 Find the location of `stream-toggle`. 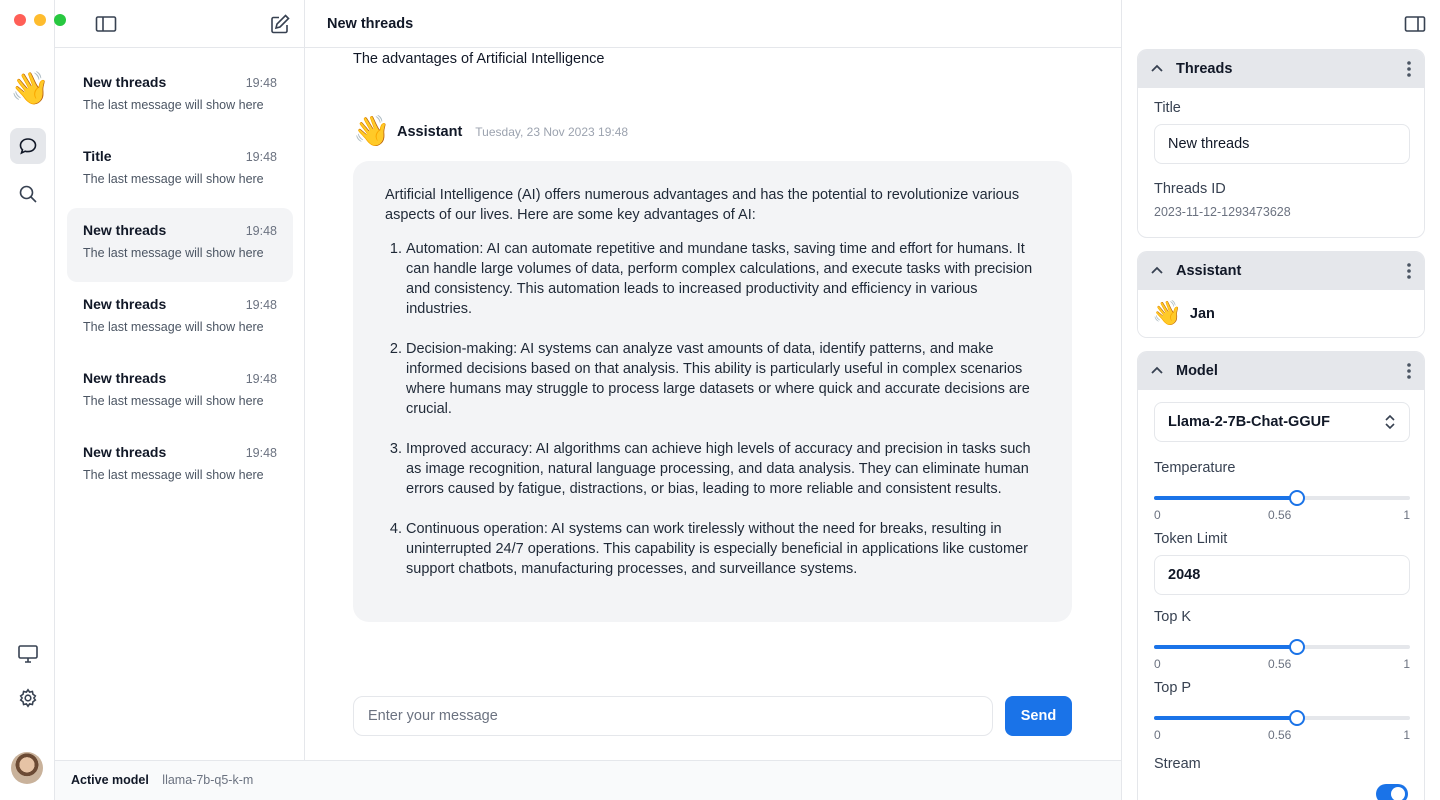

stream-toggle is located at coordinates (1392, 792).